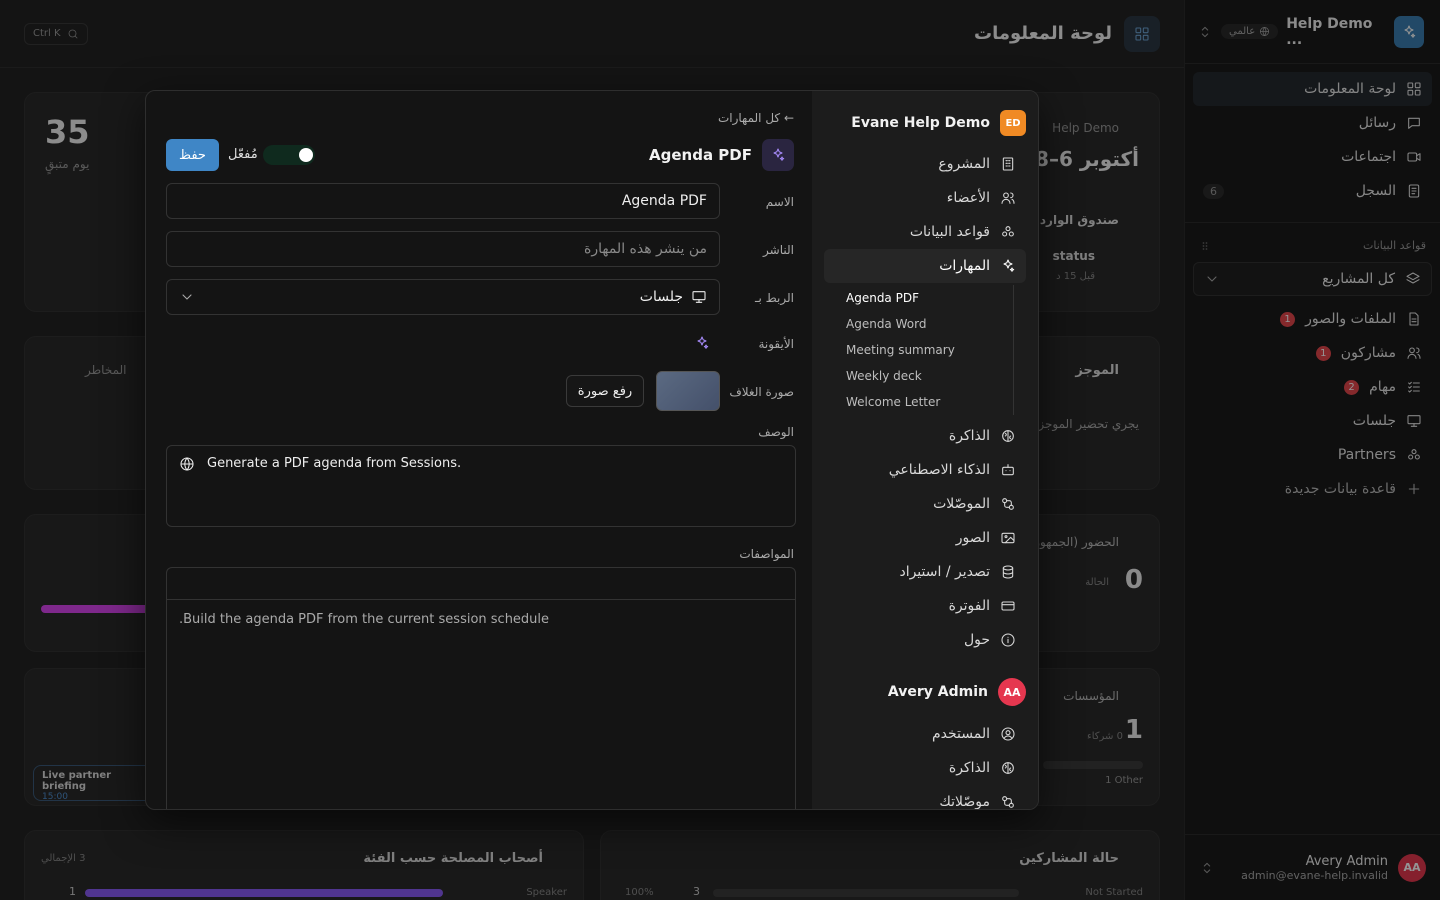 The width and height of the screenshot is (1440, 900). I want to click on presentation-icon, so click(699, 297).